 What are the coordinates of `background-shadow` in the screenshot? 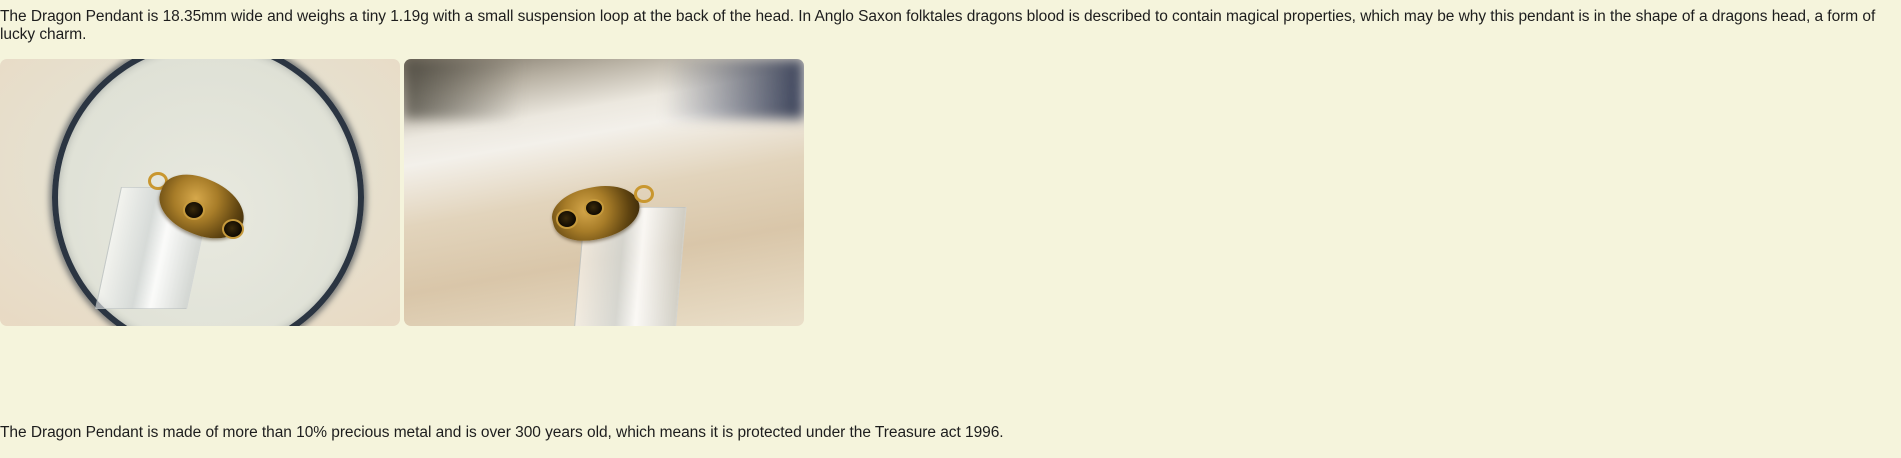 It's located at (604, 89).